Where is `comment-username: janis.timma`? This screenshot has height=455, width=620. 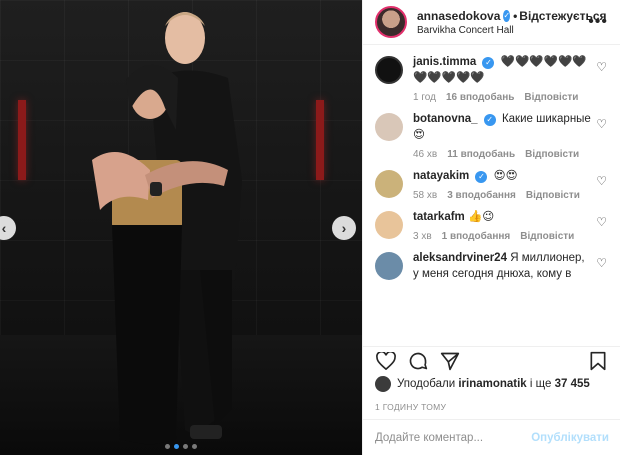 comment-username: janis.timma is located at coordinates (444, 62).